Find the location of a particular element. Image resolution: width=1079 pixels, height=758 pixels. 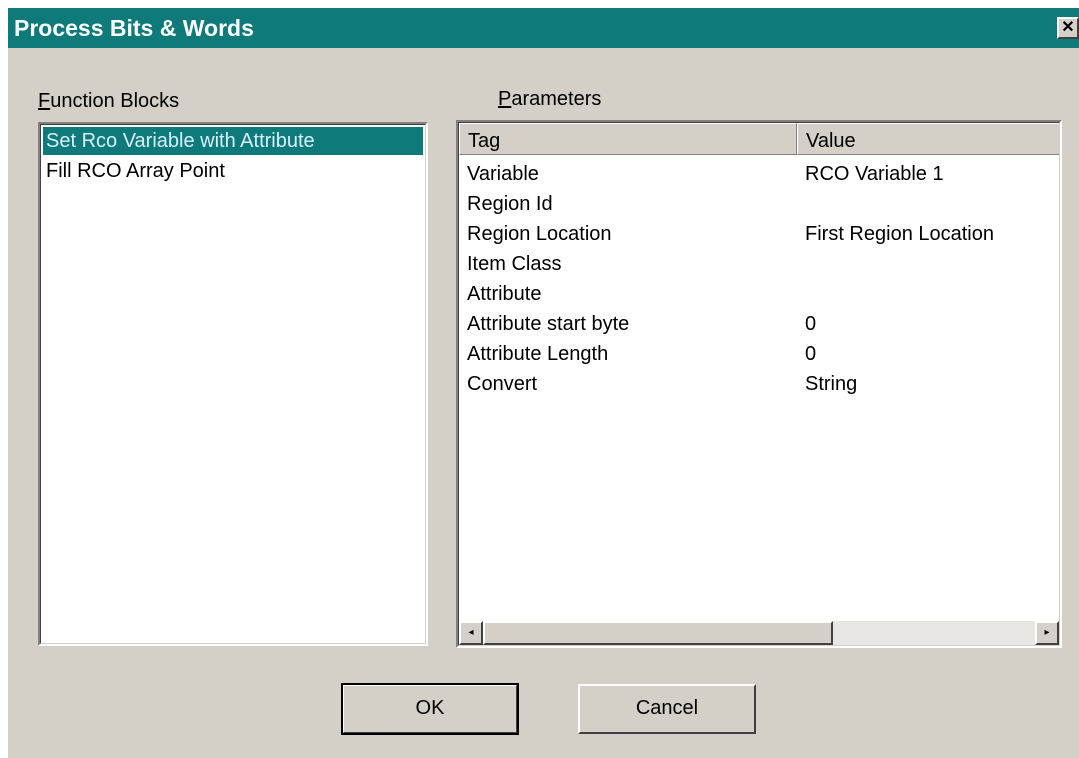

parameter-tag: Attribute Length is located at coordinates (538, 354).